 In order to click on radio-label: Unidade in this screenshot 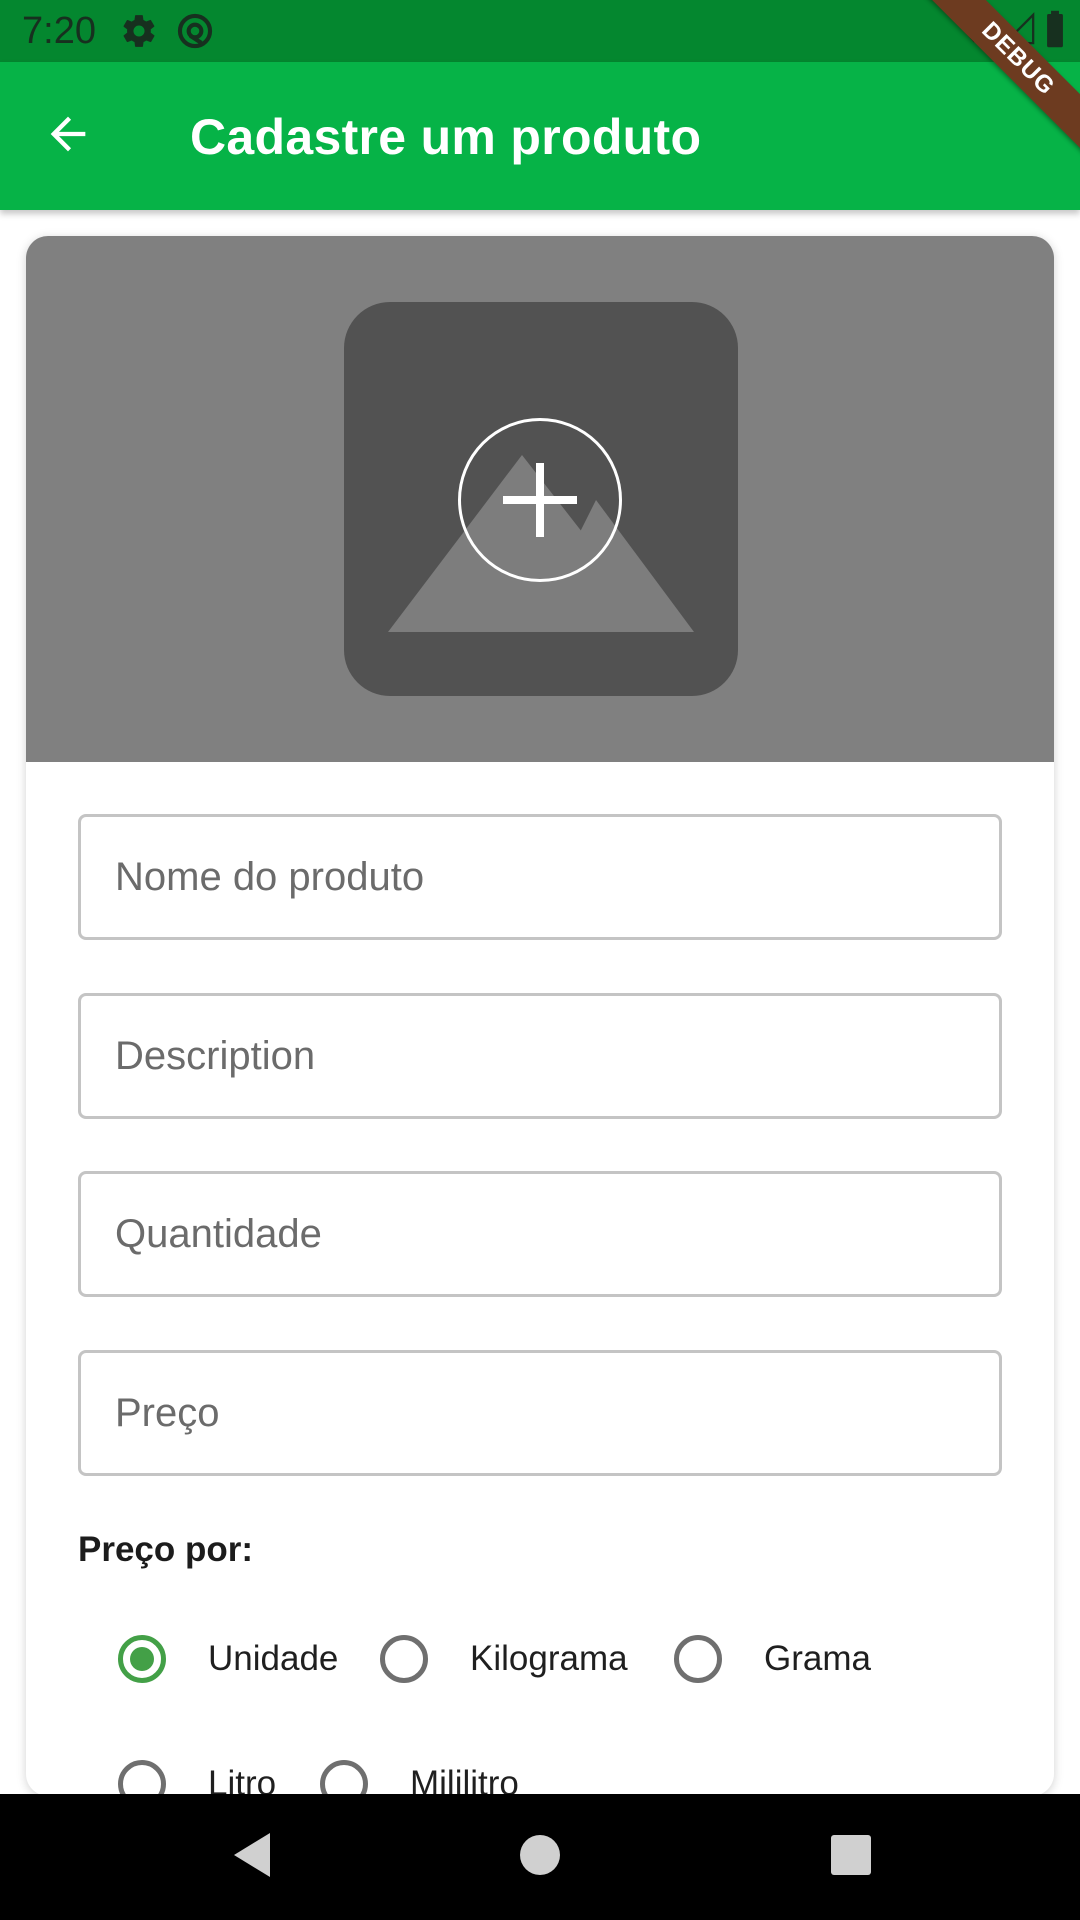, I will do `click(273, 1658)`.